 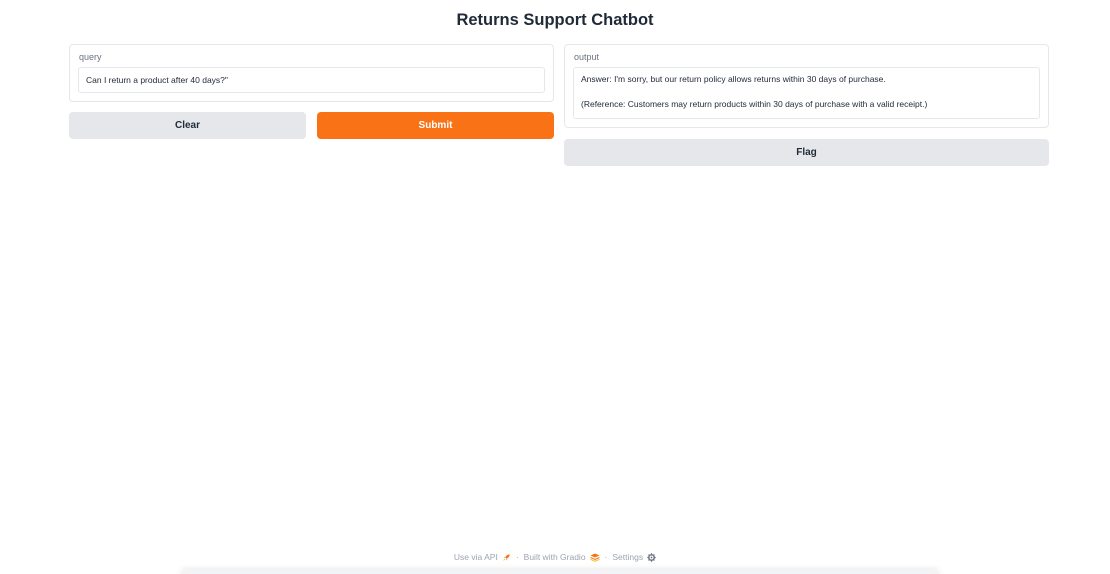 I want to click on built-with-gradio-label: Built with Gradio, so click(x=554, y=557).